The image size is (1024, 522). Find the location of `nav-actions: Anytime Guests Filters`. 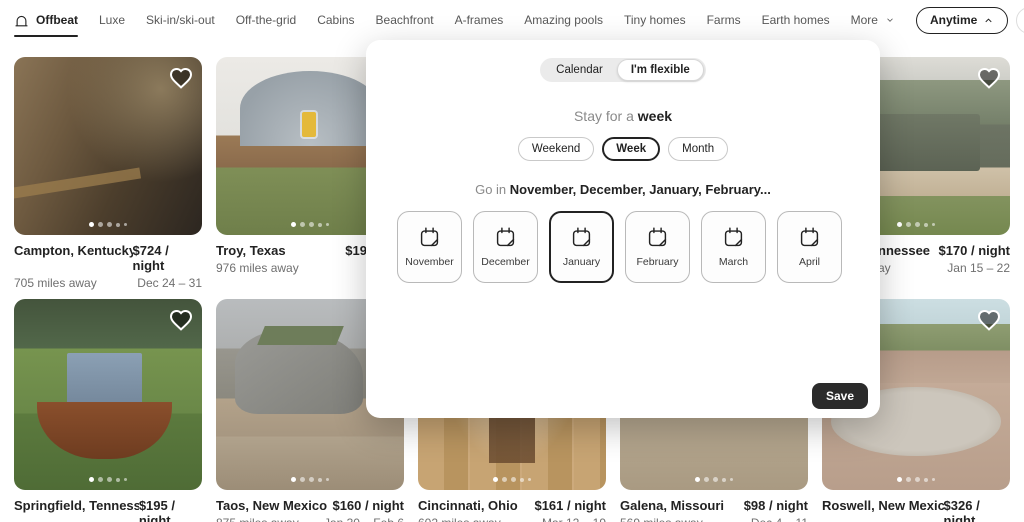

nav-actions: Anytime Guests Filters is located at coordinates (969, 20).